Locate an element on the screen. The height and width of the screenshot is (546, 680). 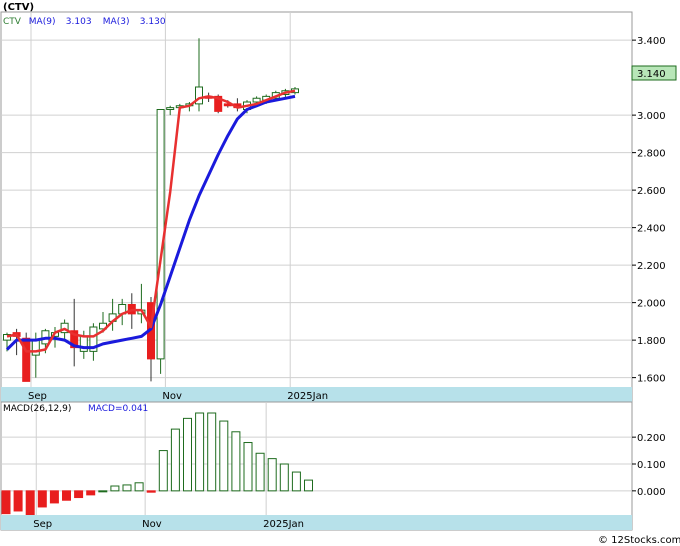
date-tick-label: Sep is located at coordinates (37, 396).